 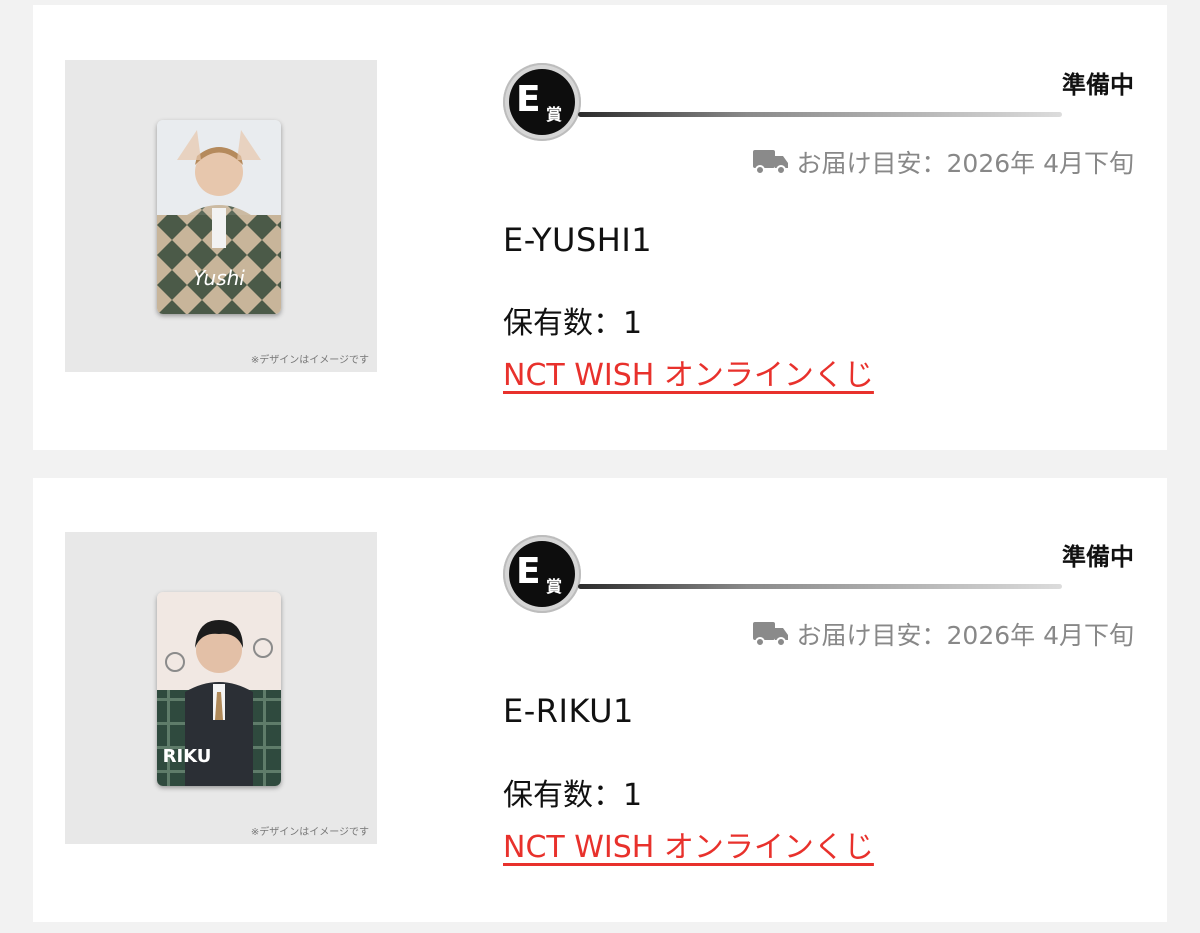 I want to click on item-thumbnail: Yushi ※デザインはイメージです, so click(x=221, y=216).